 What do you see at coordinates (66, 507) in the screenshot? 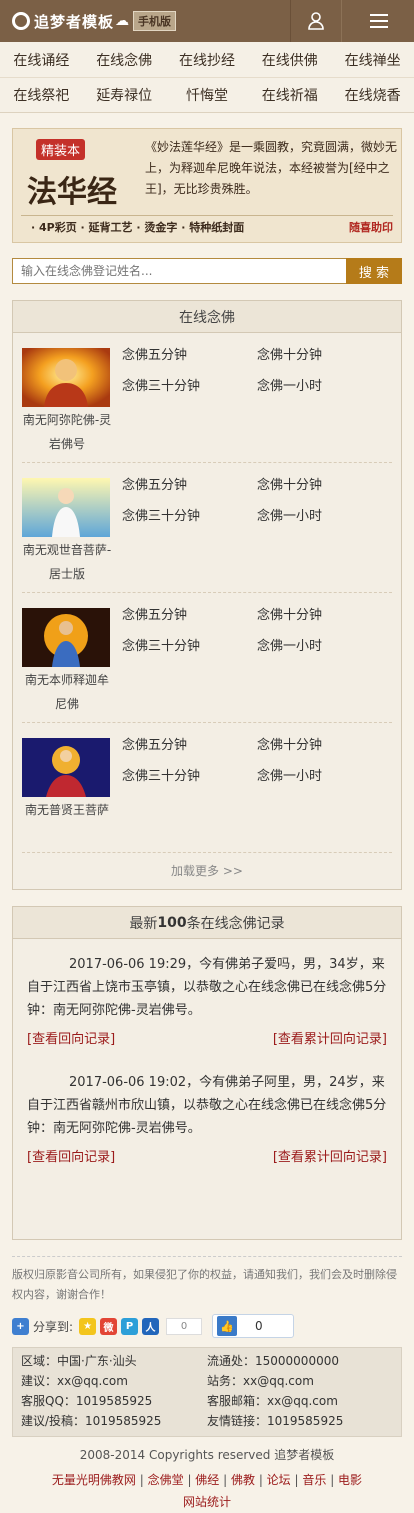
I see `guanyin-image` at bounding box center [66, 507].